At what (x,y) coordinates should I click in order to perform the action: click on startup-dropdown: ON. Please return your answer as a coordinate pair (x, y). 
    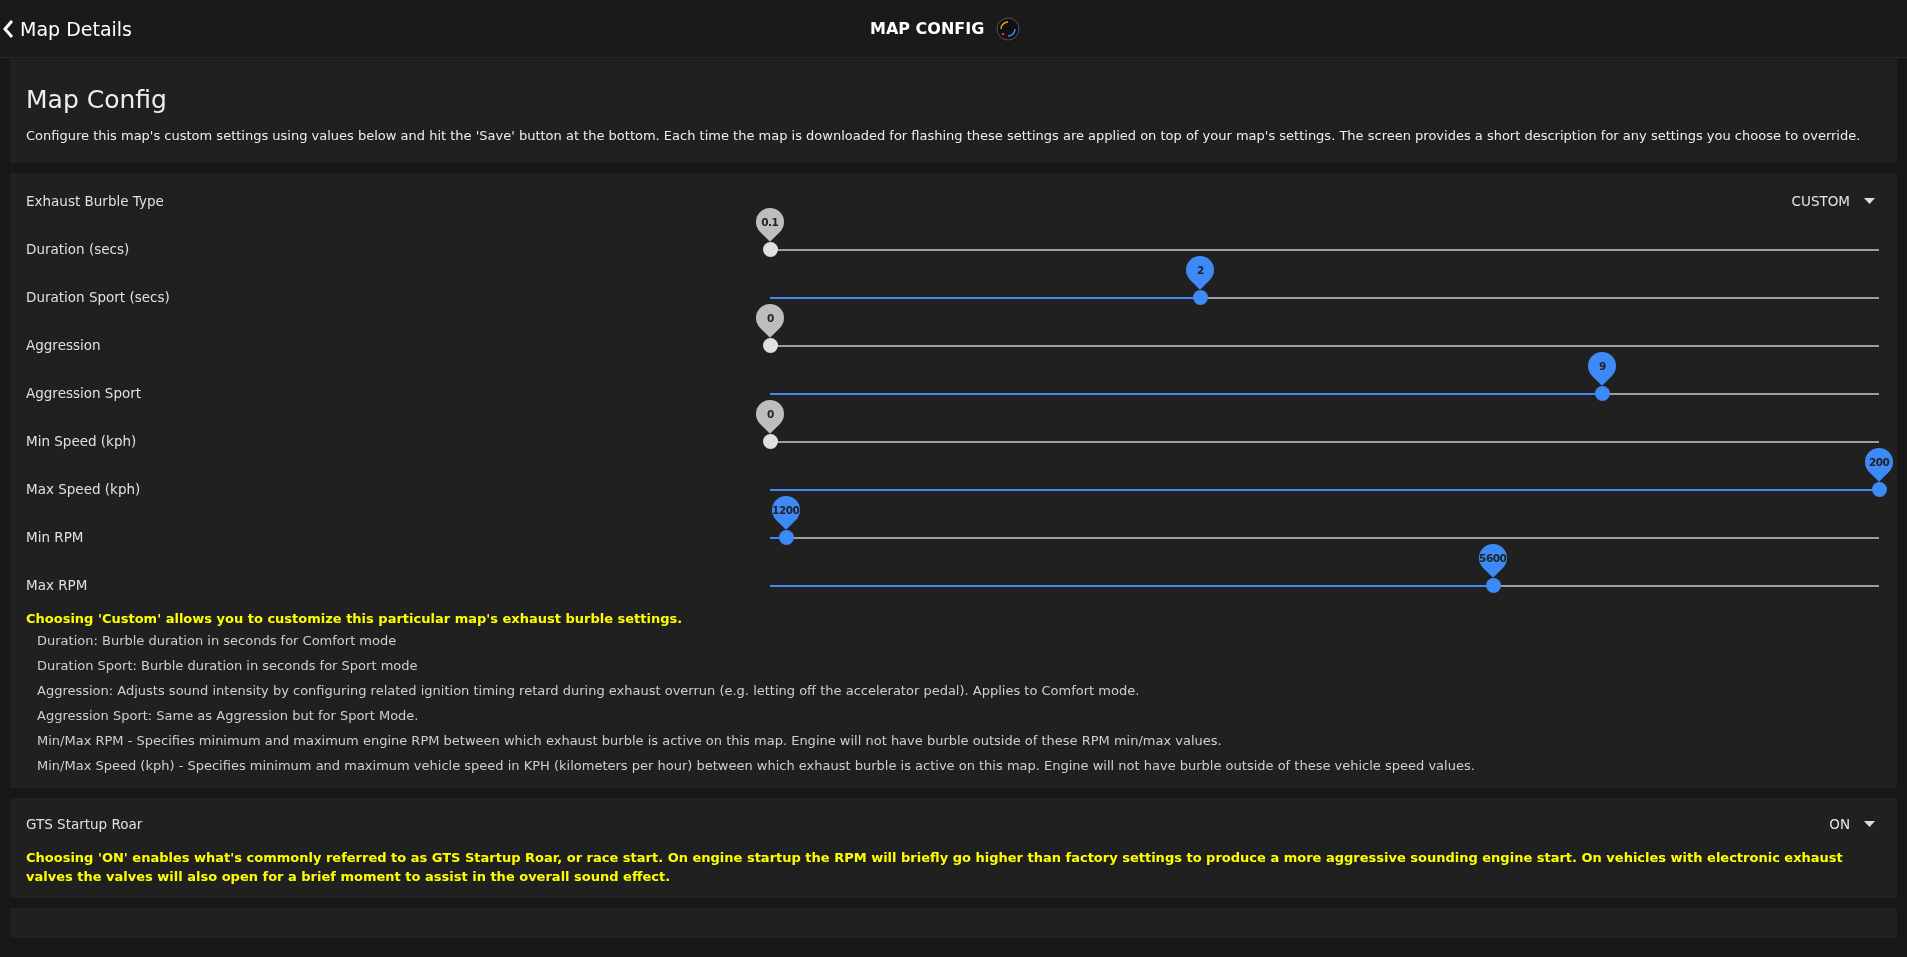
    Looking at the image, I should click on (1855, 824).